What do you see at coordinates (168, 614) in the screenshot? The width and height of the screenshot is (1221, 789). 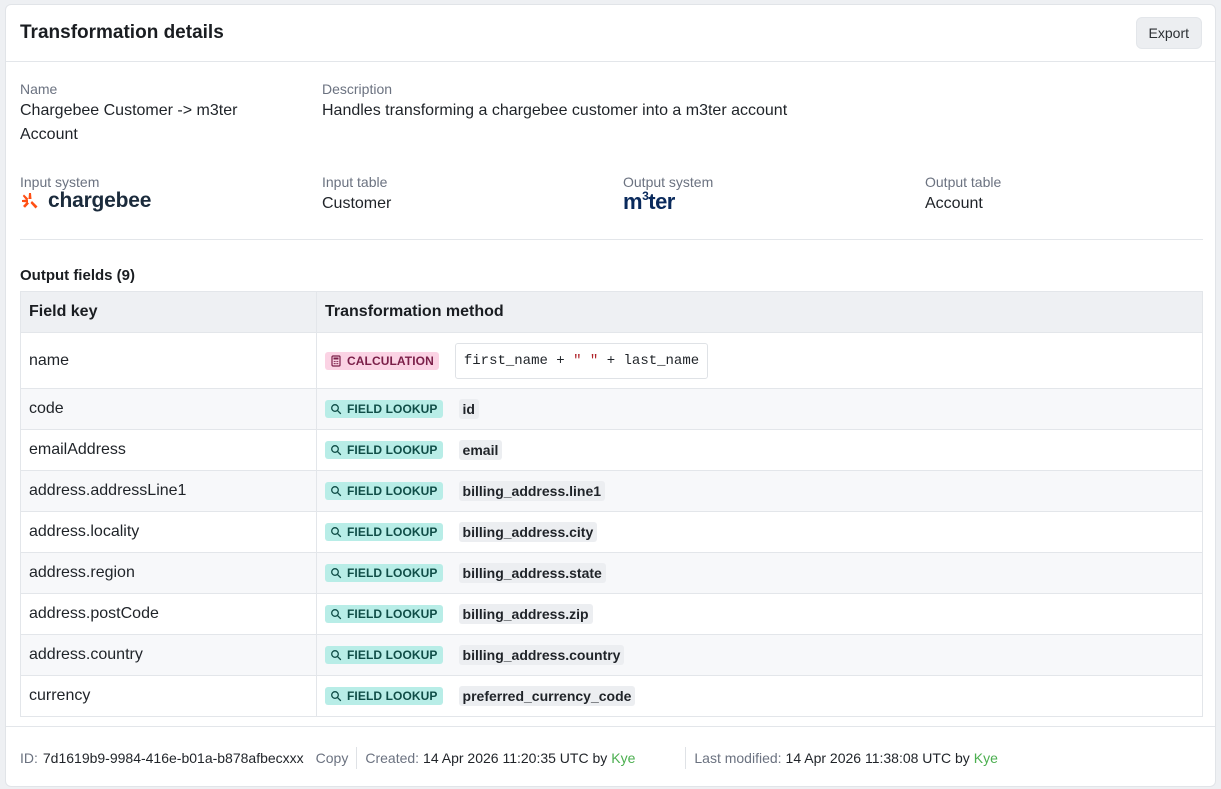 I see `field-key: address.postCode` at bounding box center [168, 614].